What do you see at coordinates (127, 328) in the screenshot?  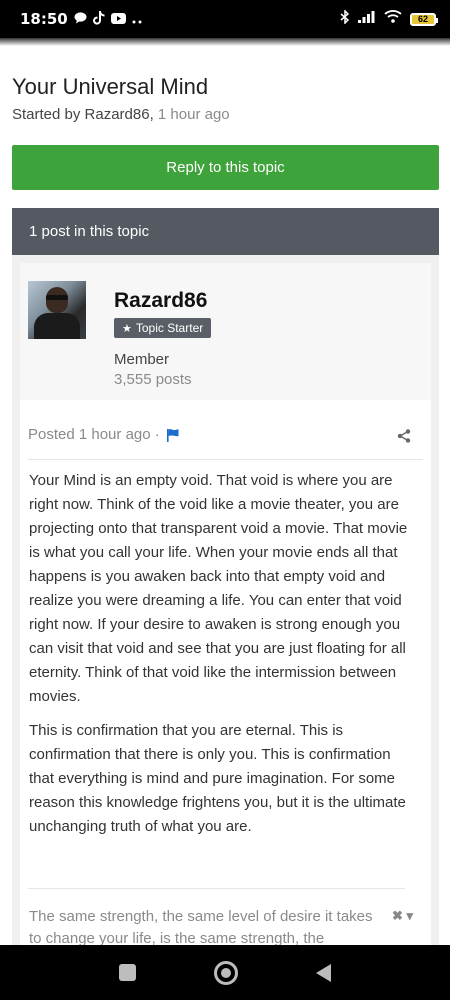 I see `star-icon: ★` at bounding box center [127, 328].